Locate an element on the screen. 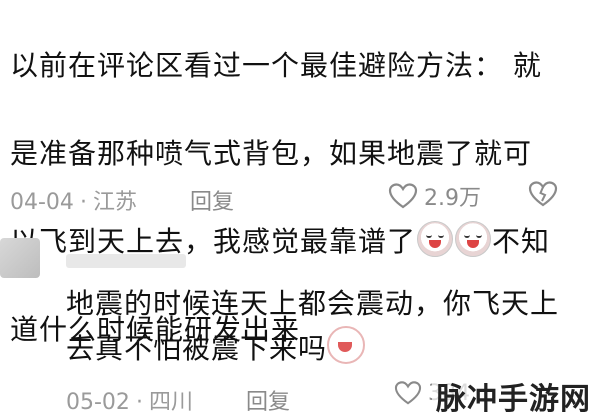 The height and width of the screenshot is (418, 600). laughing-emoji-icon is located at coordinates (346, 345).